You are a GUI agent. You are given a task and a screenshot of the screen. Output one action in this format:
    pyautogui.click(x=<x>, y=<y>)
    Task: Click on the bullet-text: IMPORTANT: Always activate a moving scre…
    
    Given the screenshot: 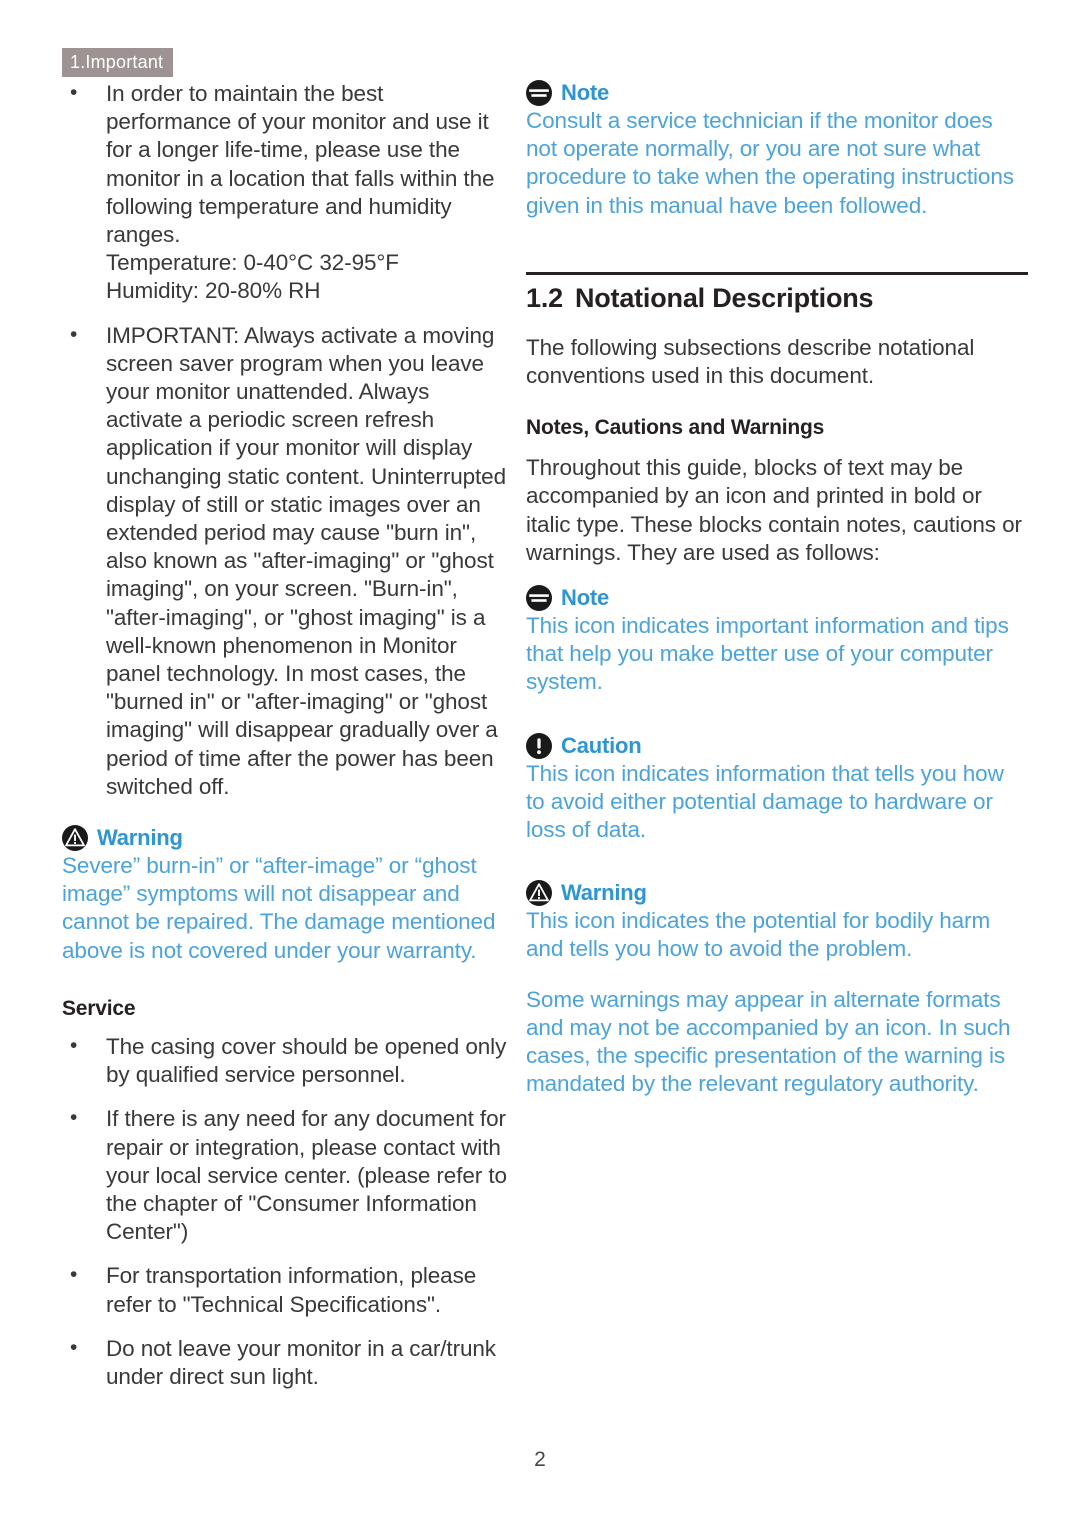 What is the action you would take?
    pyautogui.click(x=306, y=560)
    